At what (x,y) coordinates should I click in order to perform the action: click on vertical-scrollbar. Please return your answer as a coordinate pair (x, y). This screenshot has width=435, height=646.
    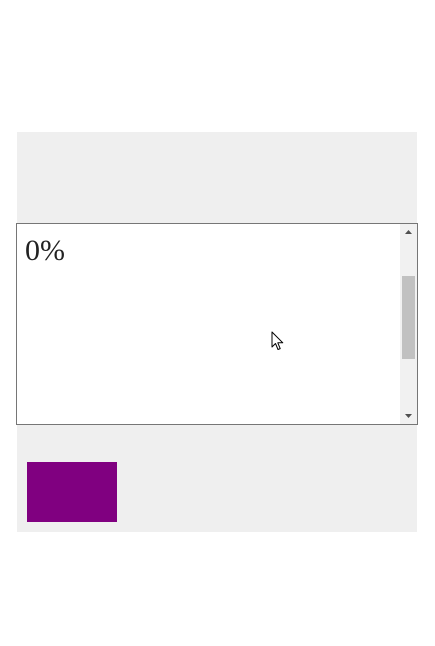
    Looking at the image, I should click on (408, 324).